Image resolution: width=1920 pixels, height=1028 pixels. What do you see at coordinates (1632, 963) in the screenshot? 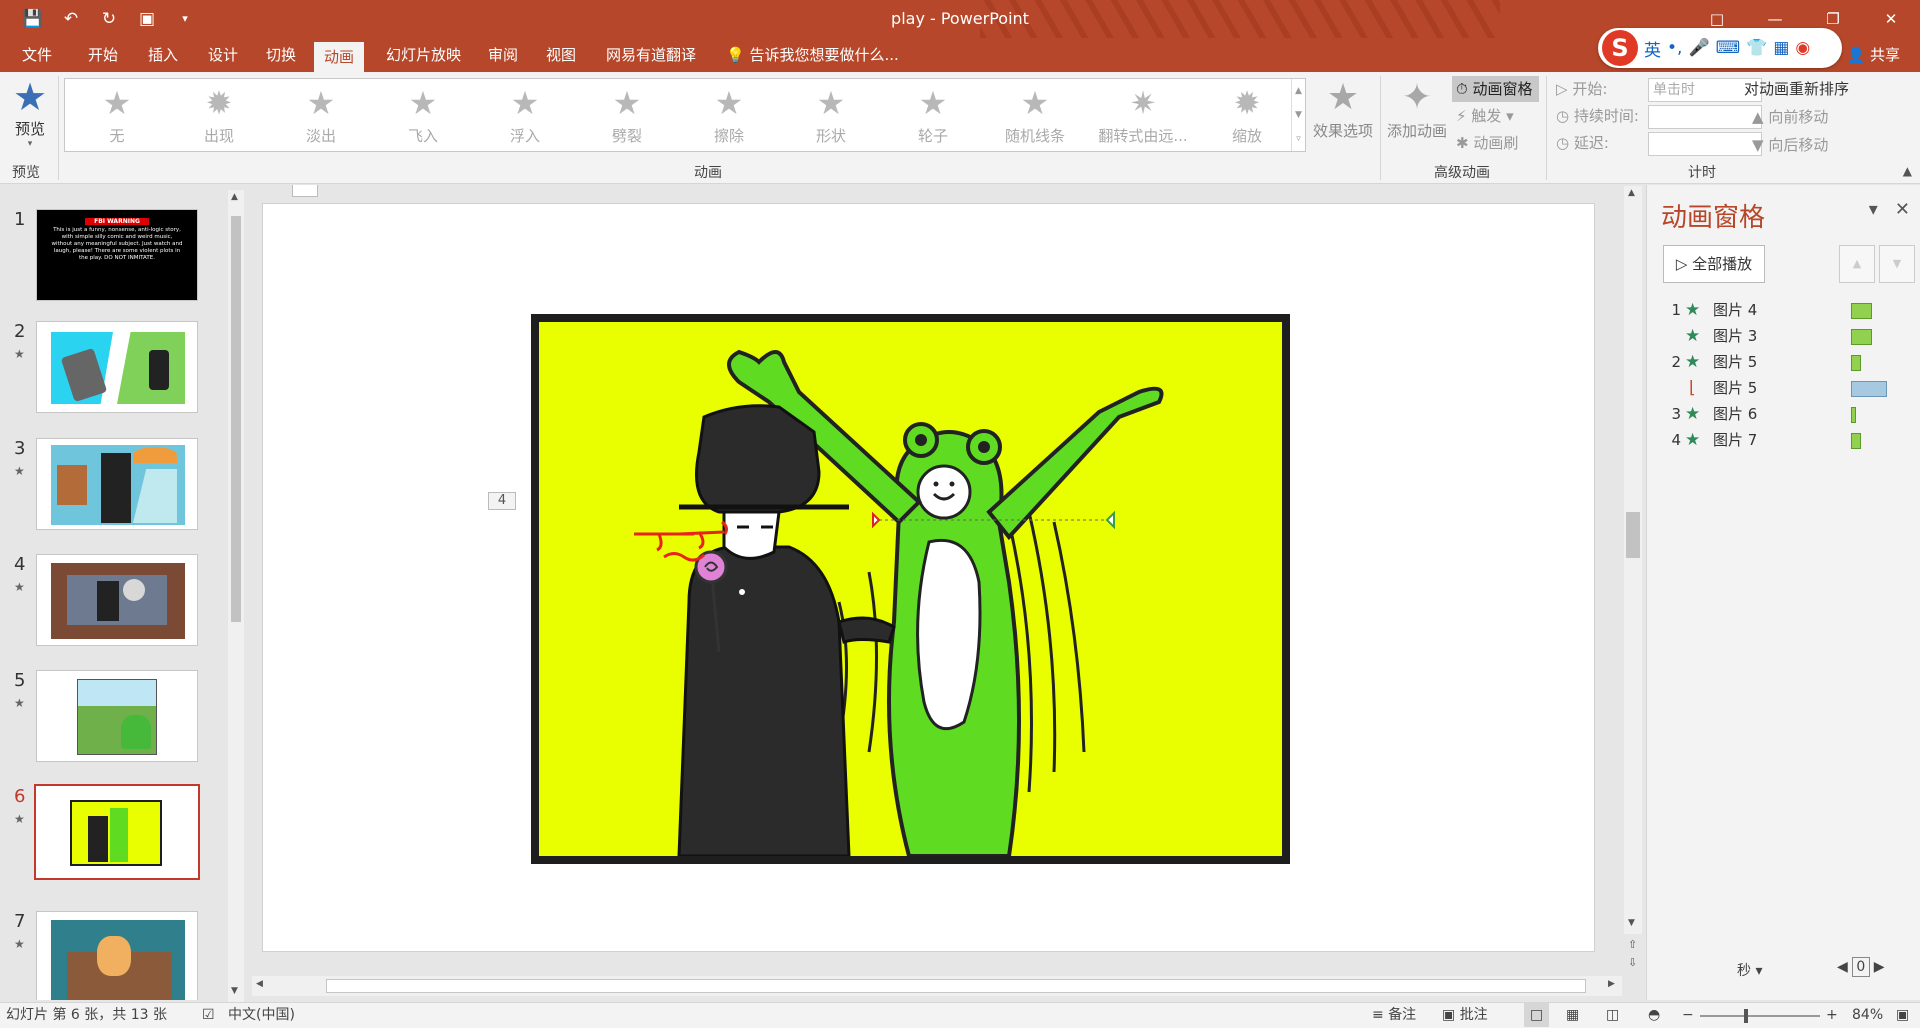
I see `next-slide-icon: ⇩` at bounding box center [1632, 963].